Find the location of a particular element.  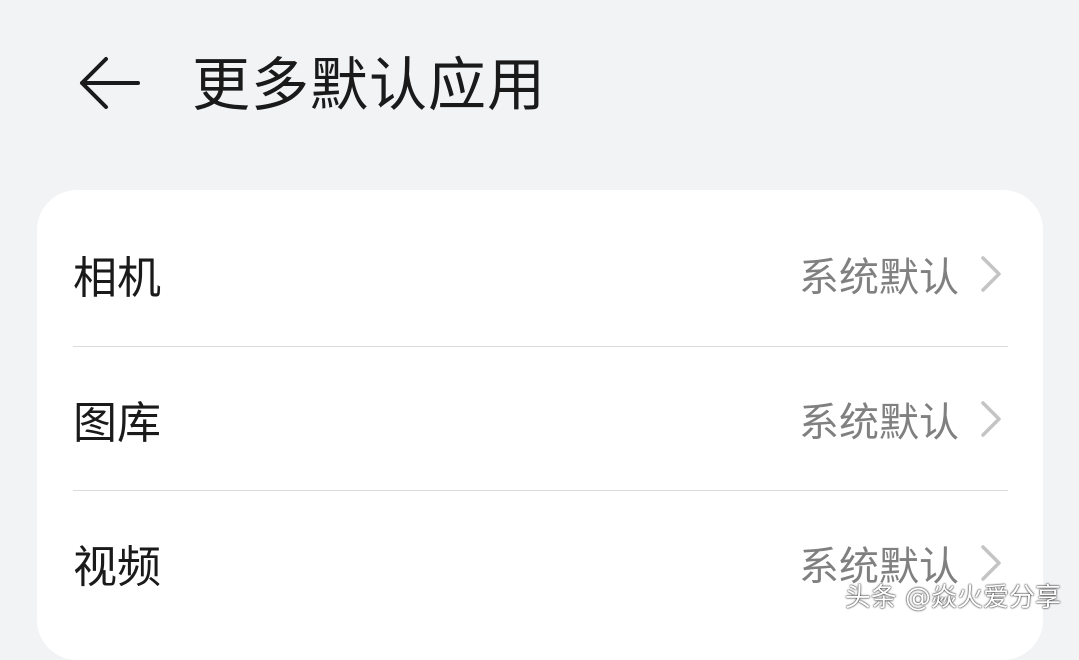

setting-label: 相机 is located at coordinates (117, 278).